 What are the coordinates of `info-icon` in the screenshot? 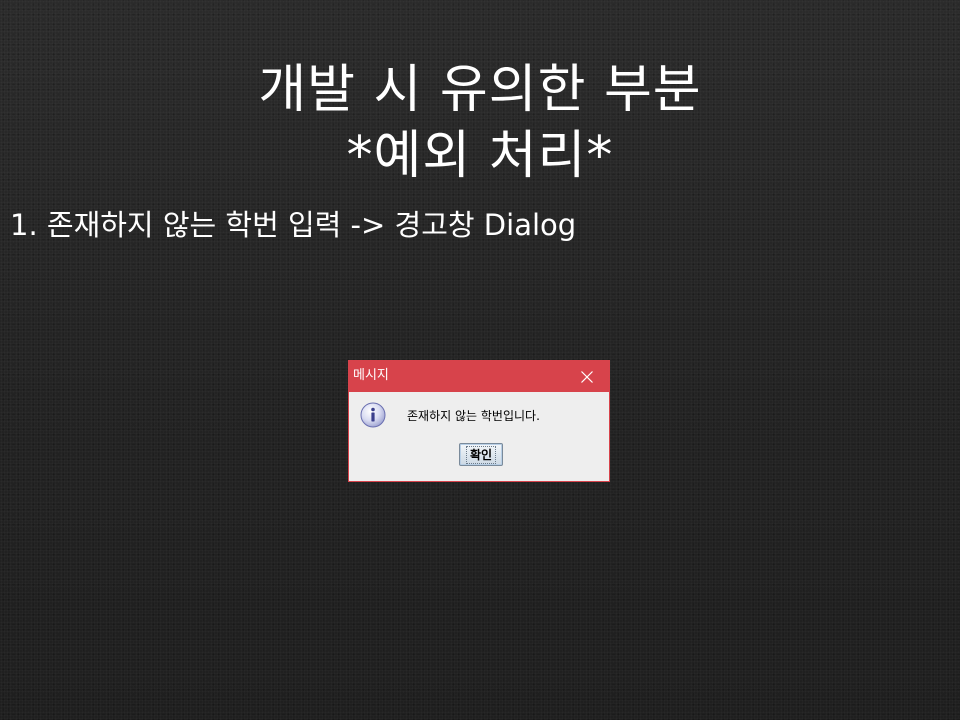 It's located at (373, 415).